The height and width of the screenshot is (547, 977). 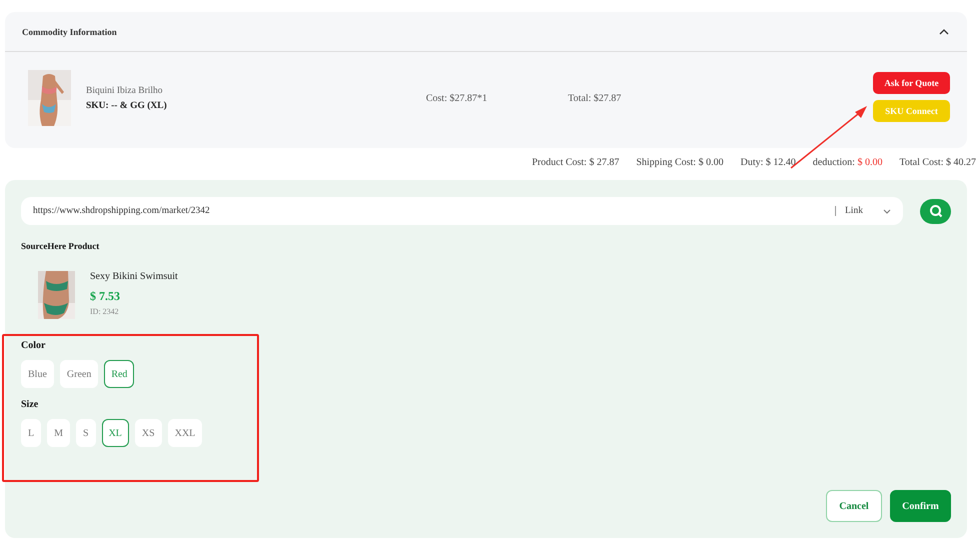 I want to click on confirm-button: Confirm, so click(x=920, y=506).